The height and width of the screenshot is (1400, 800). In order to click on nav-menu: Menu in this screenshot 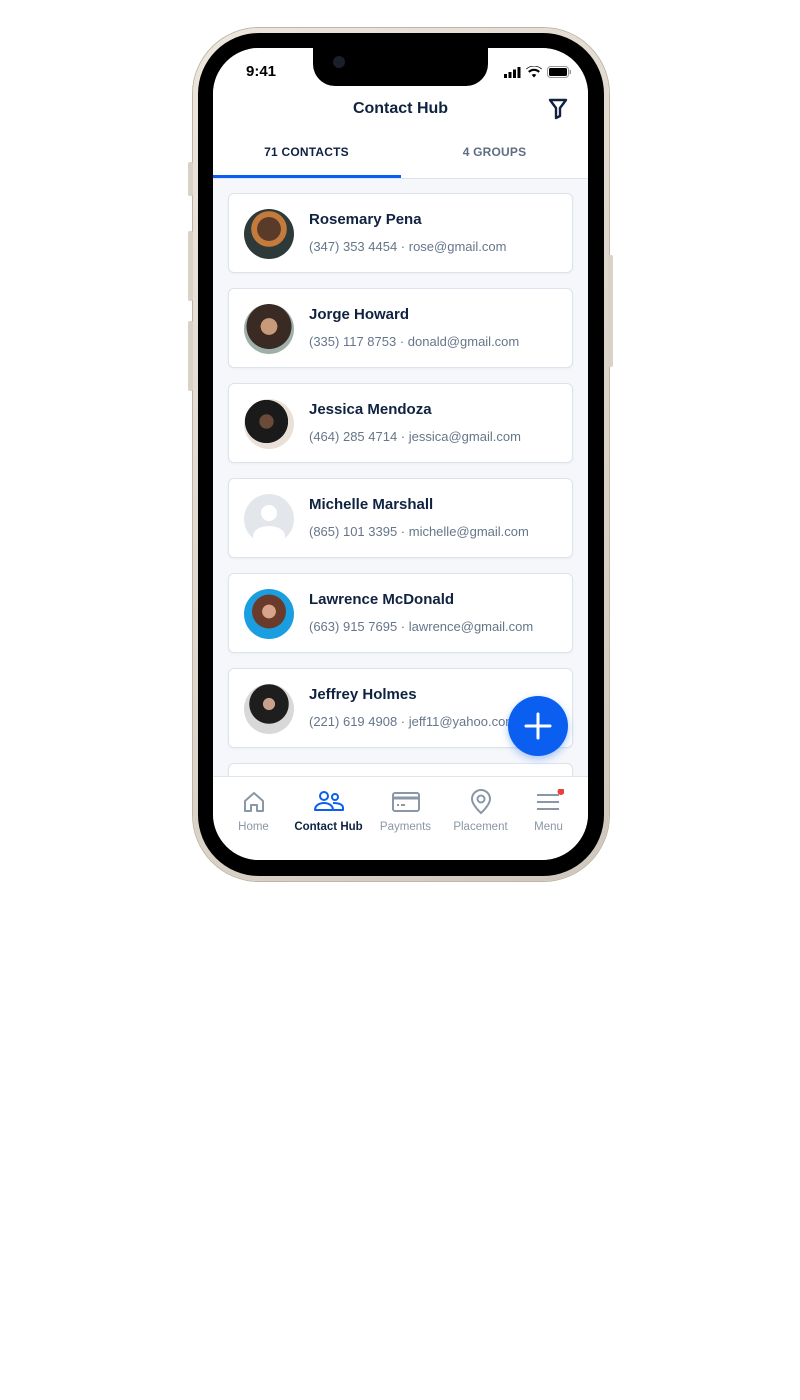, I will do `click(548, 811)`.